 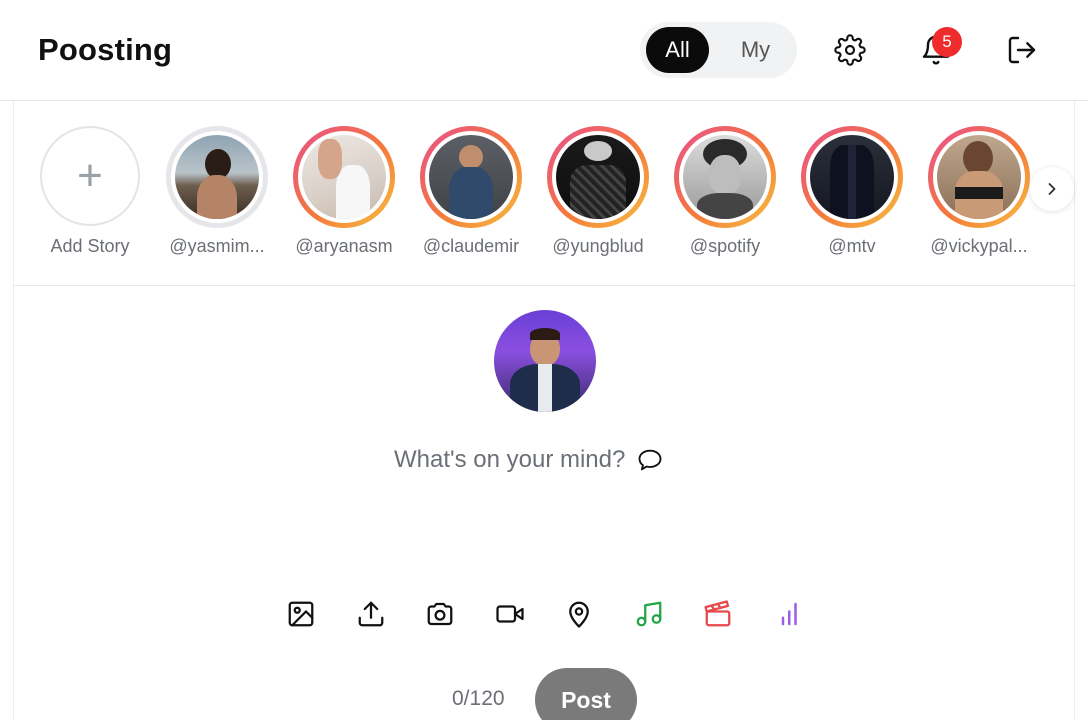 I want to click on upload-button, so click(x=371, y=614).